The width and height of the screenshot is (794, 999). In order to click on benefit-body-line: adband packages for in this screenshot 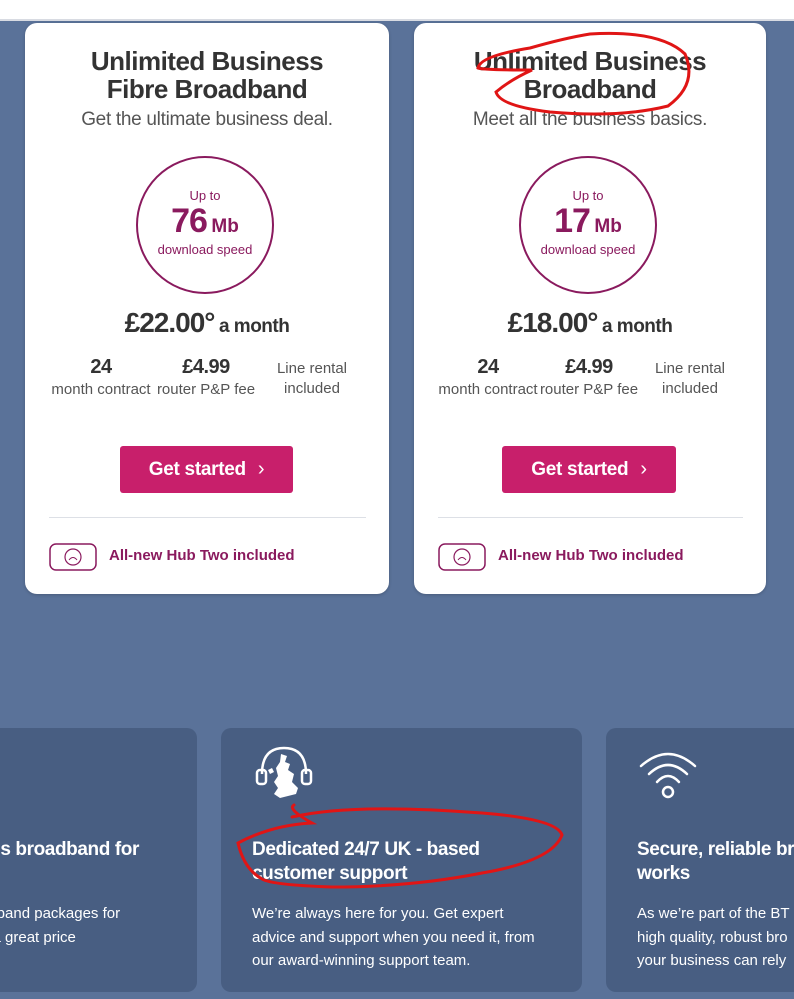, I will do `click(108, 914)`.